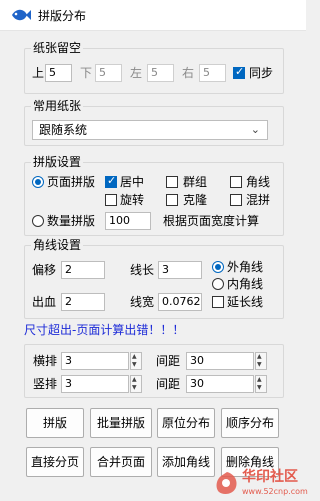 This screenshot has width=320, height=501. I want to click on margin-left-input: 5, so click(160, 73).